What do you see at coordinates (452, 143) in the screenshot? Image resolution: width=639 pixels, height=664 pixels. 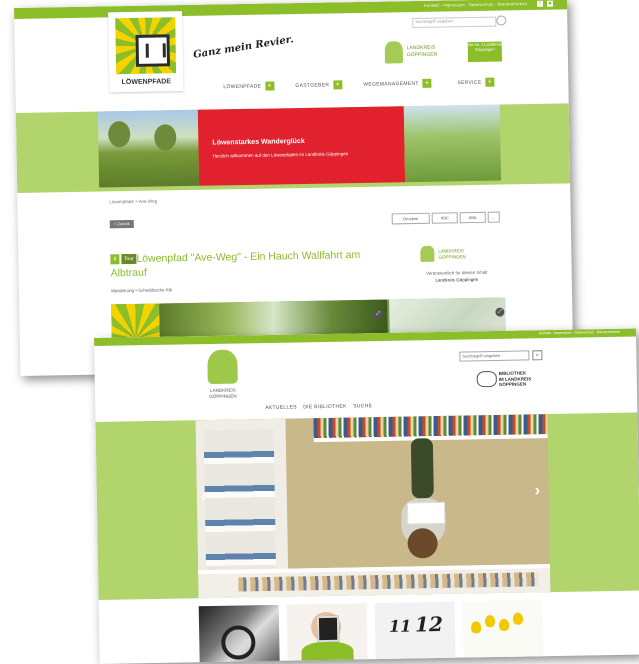 I see `hero-image-right` at bounding box center [452, 143].